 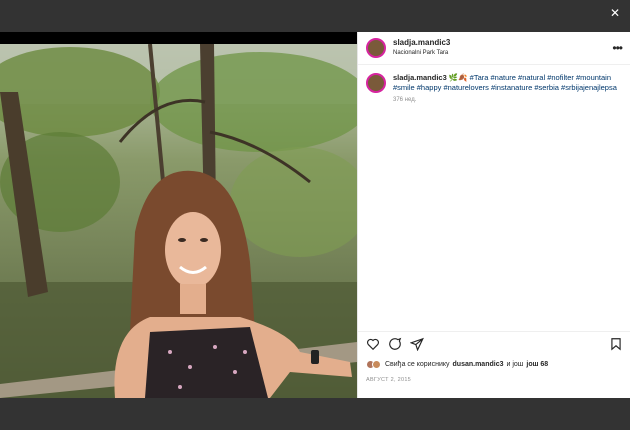 What do you see at coordinates (616, 344) in the screenshot?
I see `bookmark-icon` at bounding box center [616, 344].